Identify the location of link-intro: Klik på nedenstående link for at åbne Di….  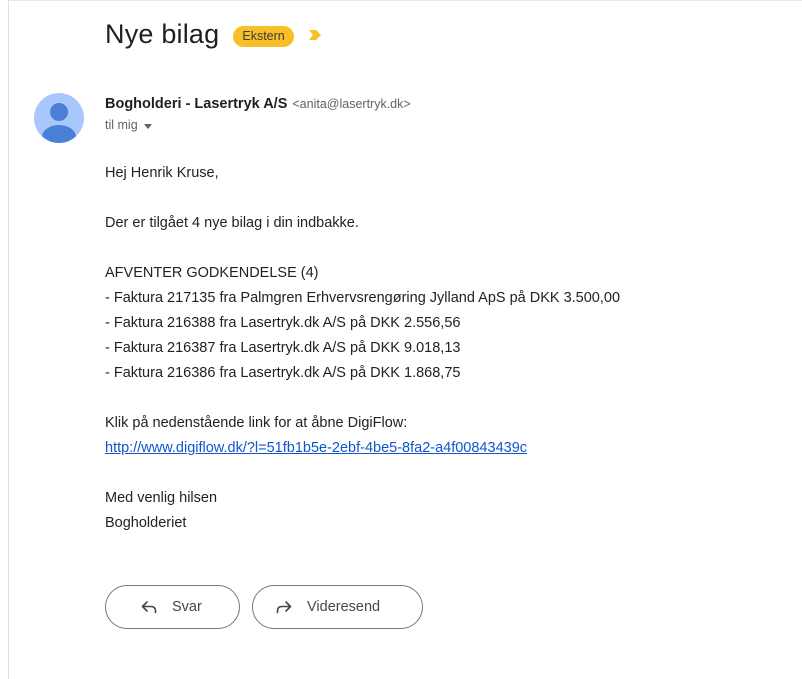
(256, 423).